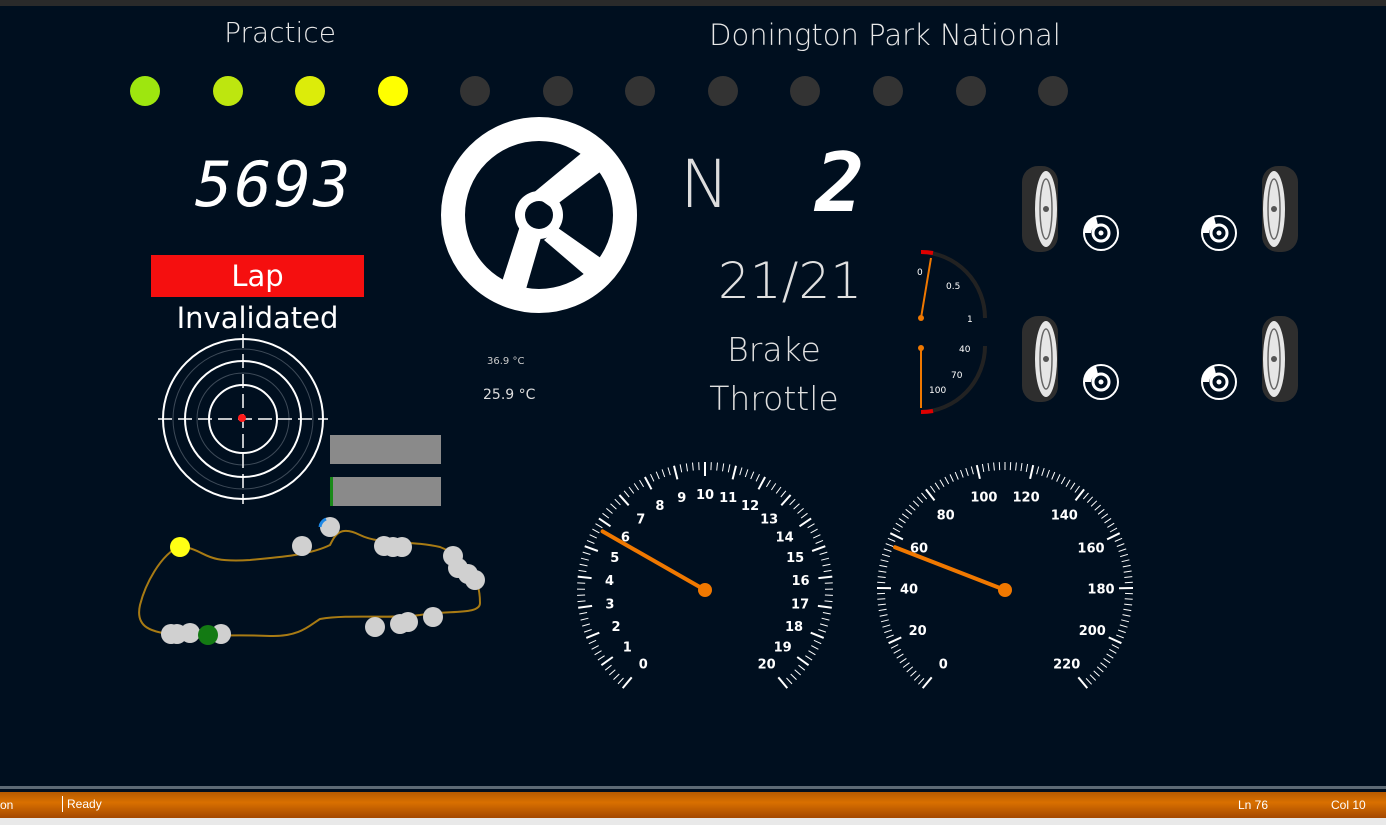 The height and width of the screenshot is (825, 1386). I want to click on speedometer-tick-label: 20, so click(918, 631).